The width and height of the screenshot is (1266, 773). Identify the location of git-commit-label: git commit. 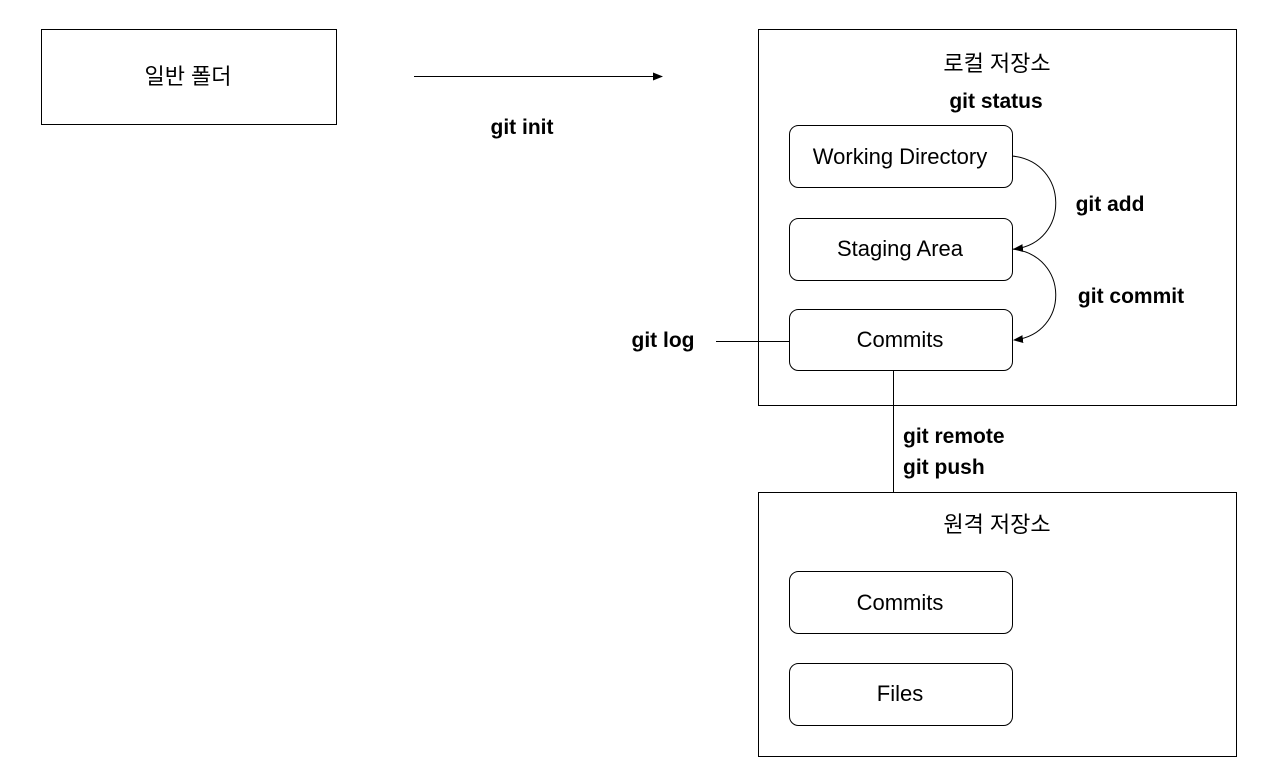
(1131, 296).